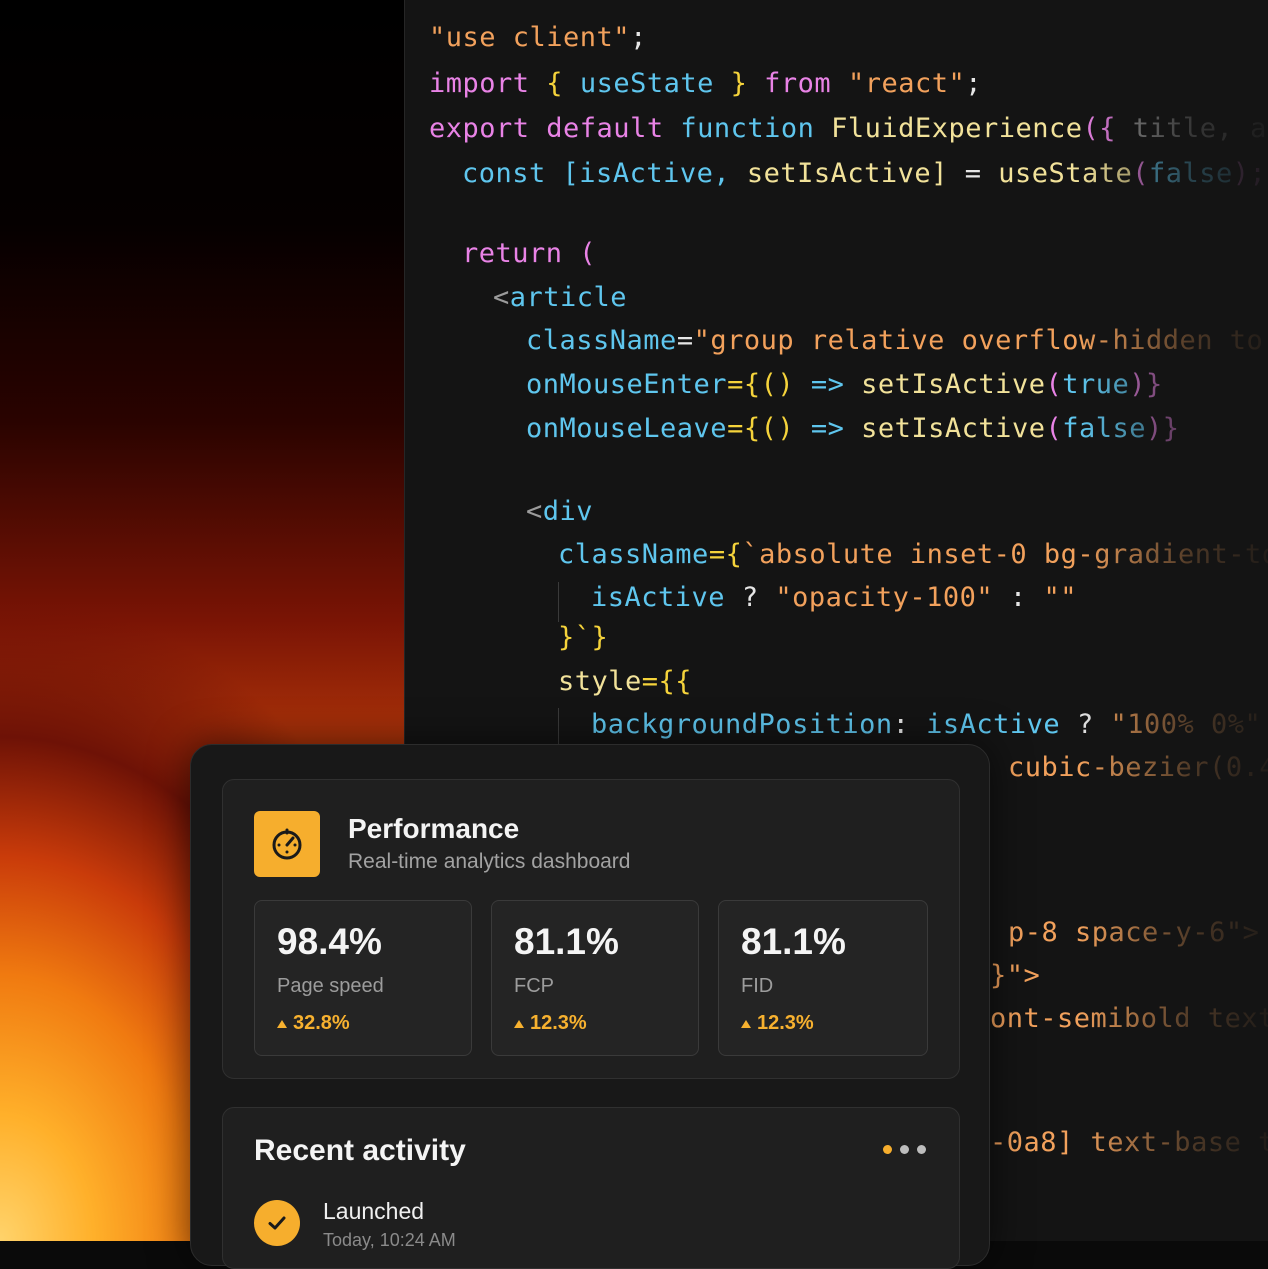  Describe the element at coordinates (1259, 128) in the screenshot. I see `code-token: ac` at that location.